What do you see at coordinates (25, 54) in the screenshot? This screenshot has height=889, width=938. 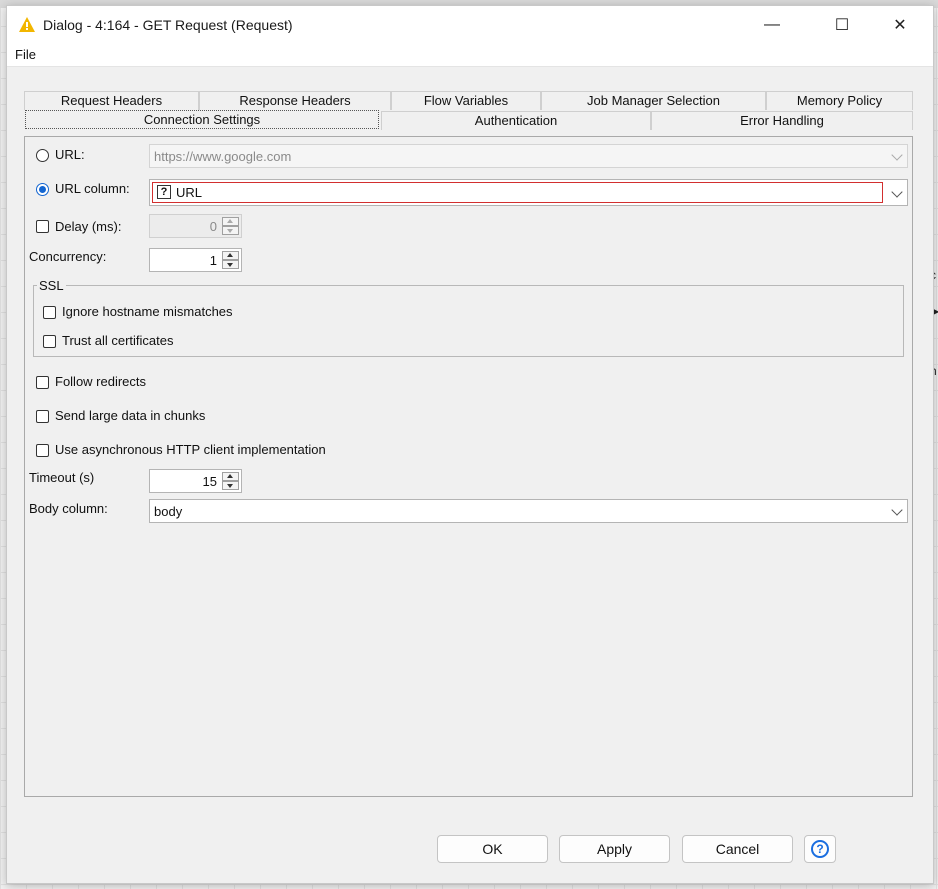 I see `menu-file: File` at bounding box center [25, 54].